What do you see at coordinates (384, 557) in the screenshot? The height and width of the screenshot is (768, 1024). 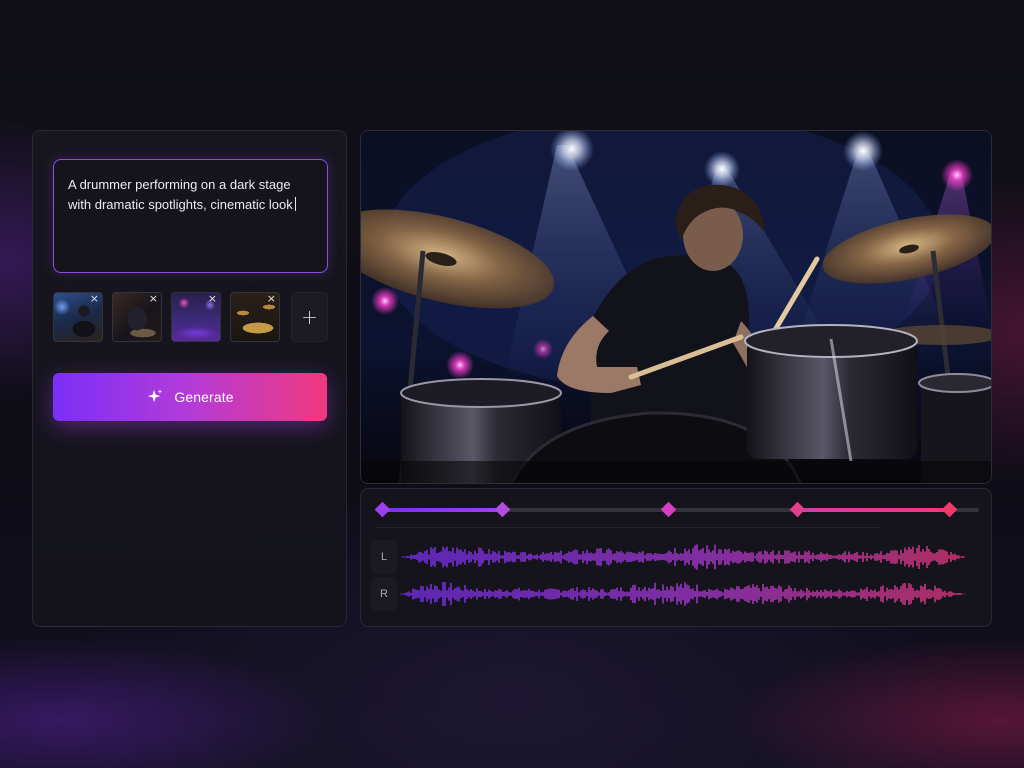 I see `channel-label-left: L` at bounding box center [384, 557].